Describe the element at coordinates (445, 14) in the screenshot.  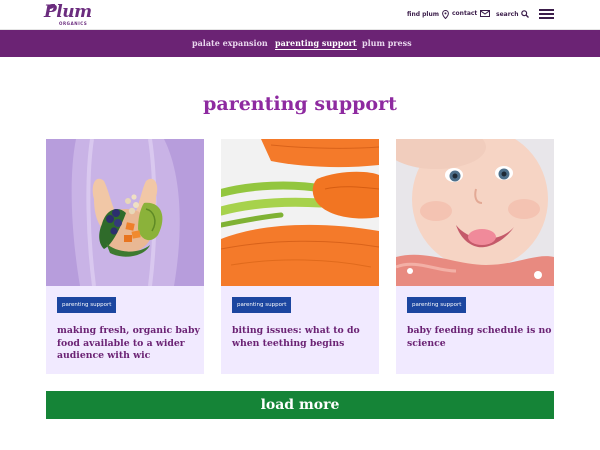
I see `map-pin-icon` at that location.